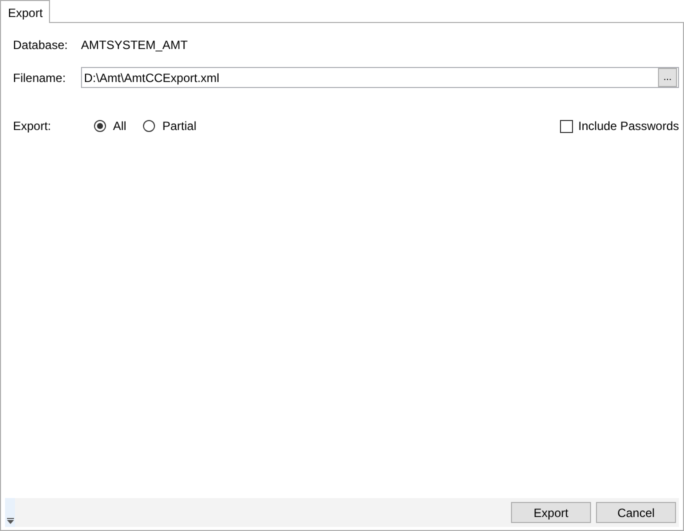 The width and height of the screenshot is (684, 531). Describe the element at coordinates (40, 78) in the screenshot. I see `field-label: Filename:` at that location.